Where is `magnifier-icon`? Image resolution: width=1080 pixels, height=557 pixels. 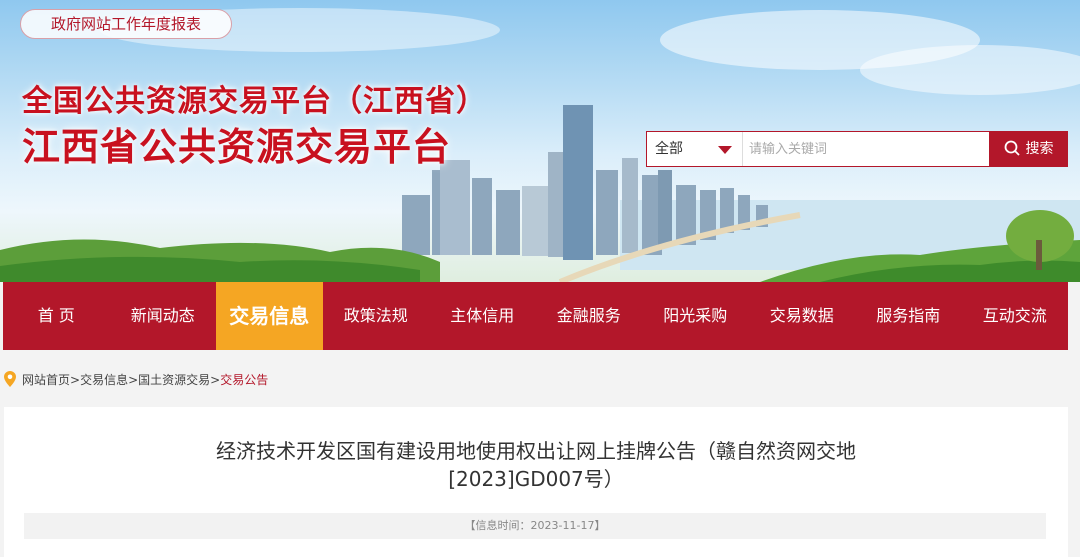
magnifier-icon is located at coordinates (1012, 148).